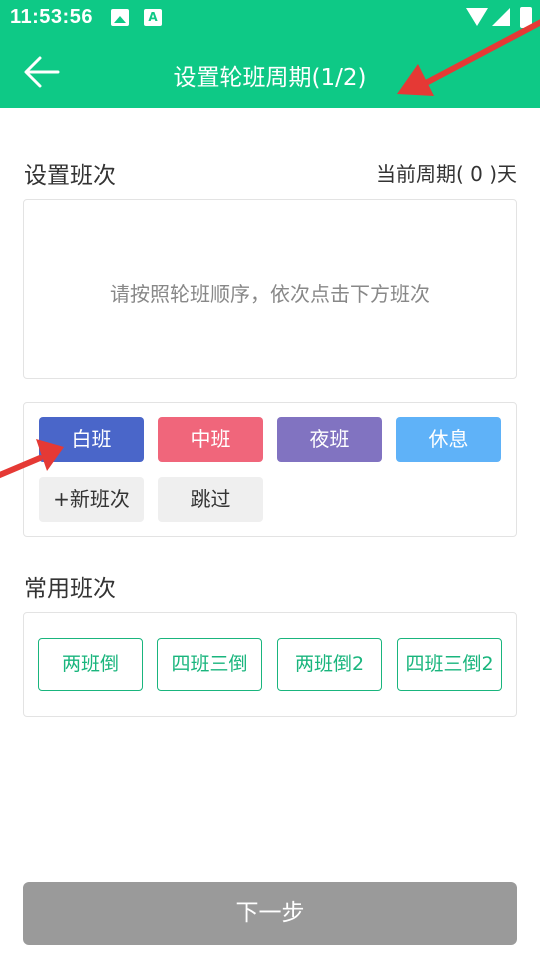  Describe the element at coordinates (477, 17) in the screenshot. I see `wifi-icon` at that location.